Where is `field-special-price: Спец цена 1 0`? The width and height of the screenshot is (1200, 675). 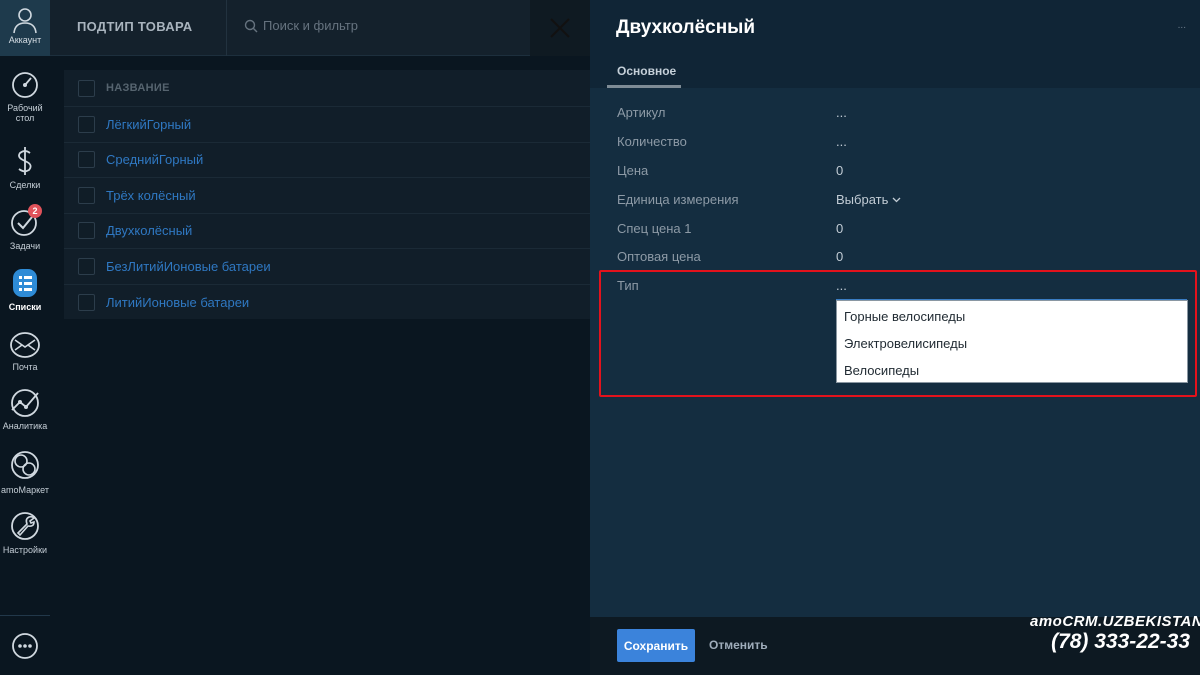 field-special-price: Спец цена 1 0 is located at coordinates (907, 231).